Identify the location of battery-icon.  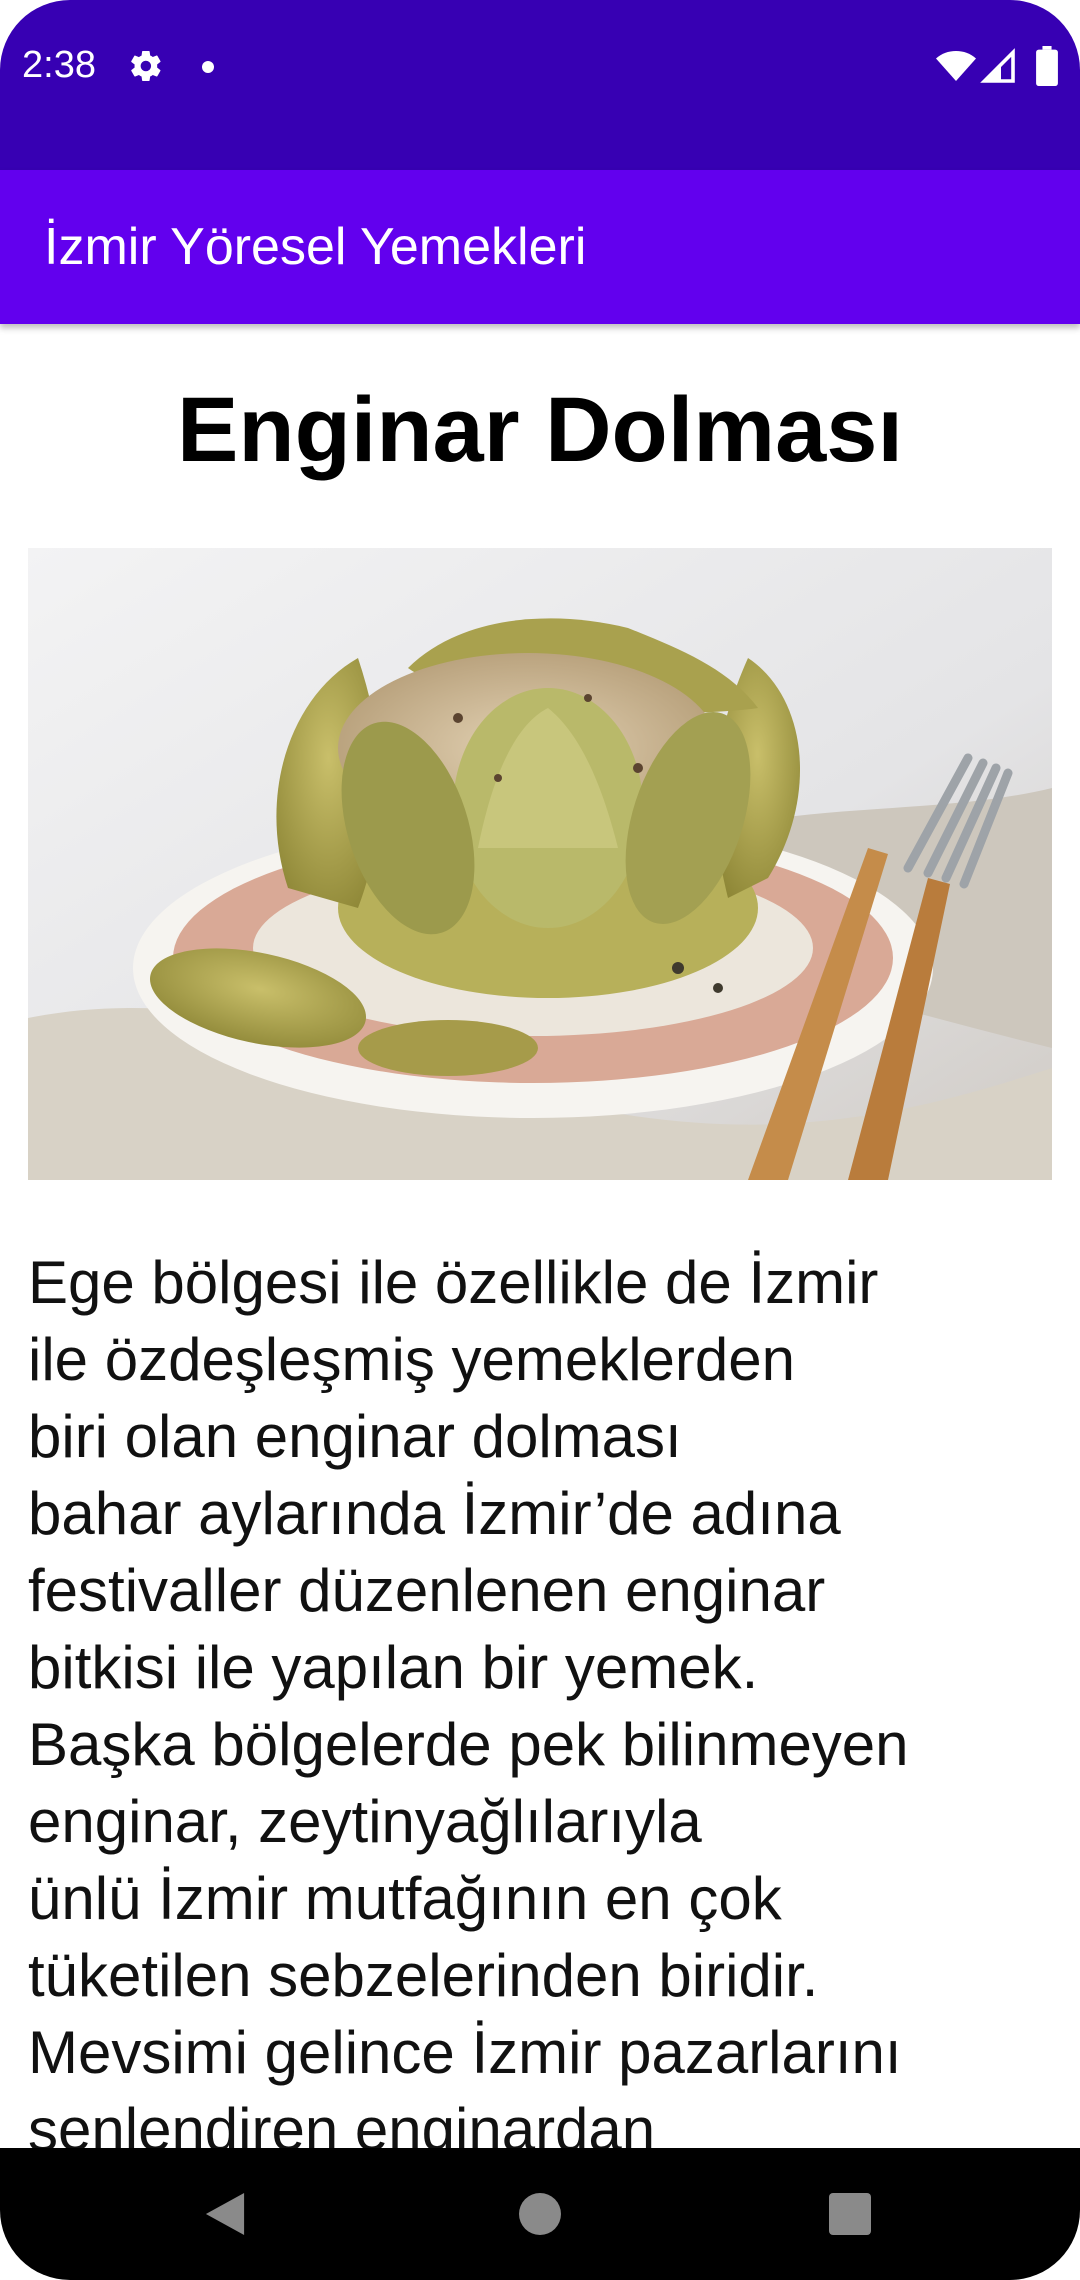
(1047, 66).